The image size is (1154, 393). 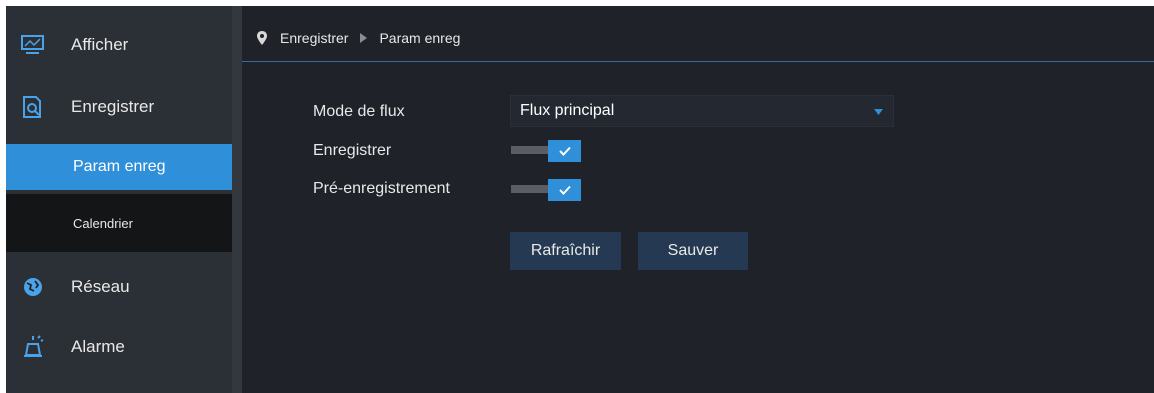 What do you see at coordinates (314, 38) in the screenshot?
I see `breadcrumb-section: Enregistrer` at bounding box center [314, 38].